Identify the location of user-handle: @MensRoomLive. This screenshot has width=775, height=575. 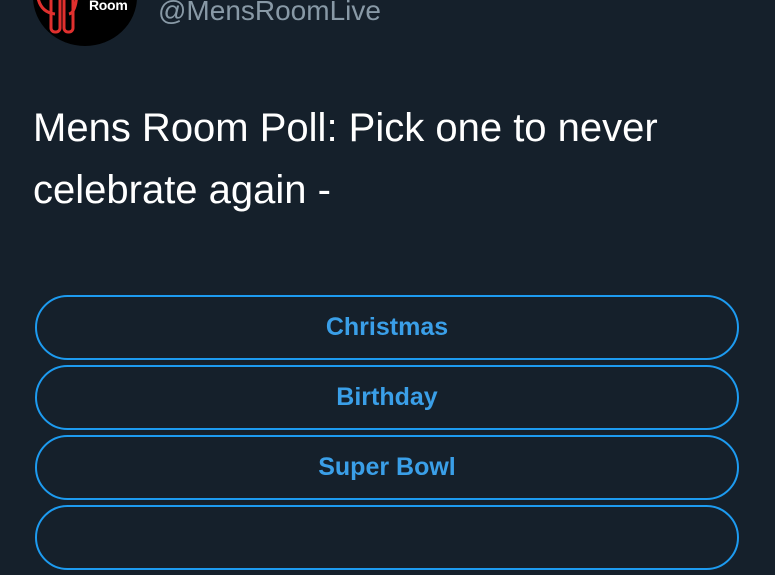
(269, 14).